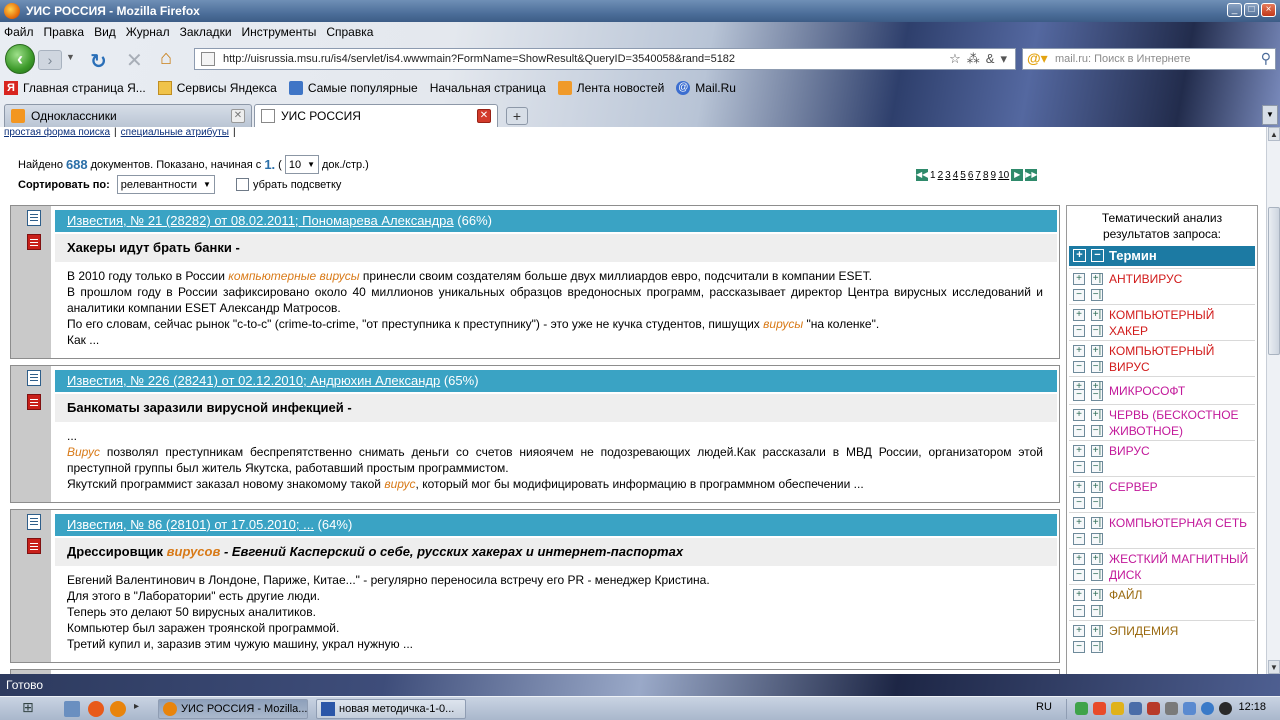  What do you see at coordinates (50, 60) in the screenshot?
I see `forward-button: ›` at bounding box center [50, 60].